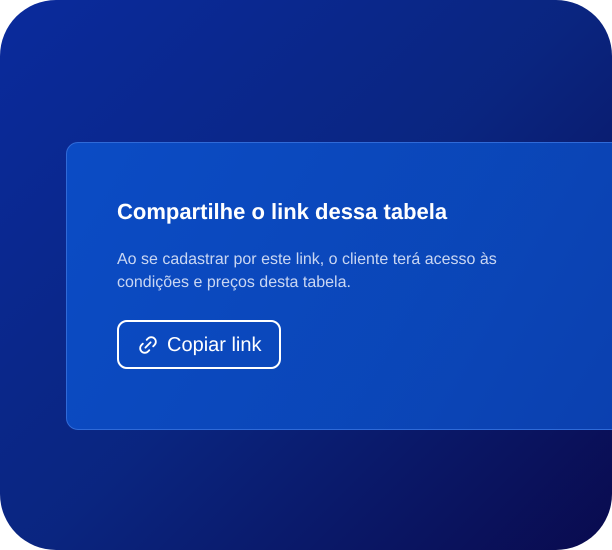  I want to click on card-description: Ao se cadastrar por este link, o cliente terá acesso às condições e preços desta tabela., so click(307, 271).